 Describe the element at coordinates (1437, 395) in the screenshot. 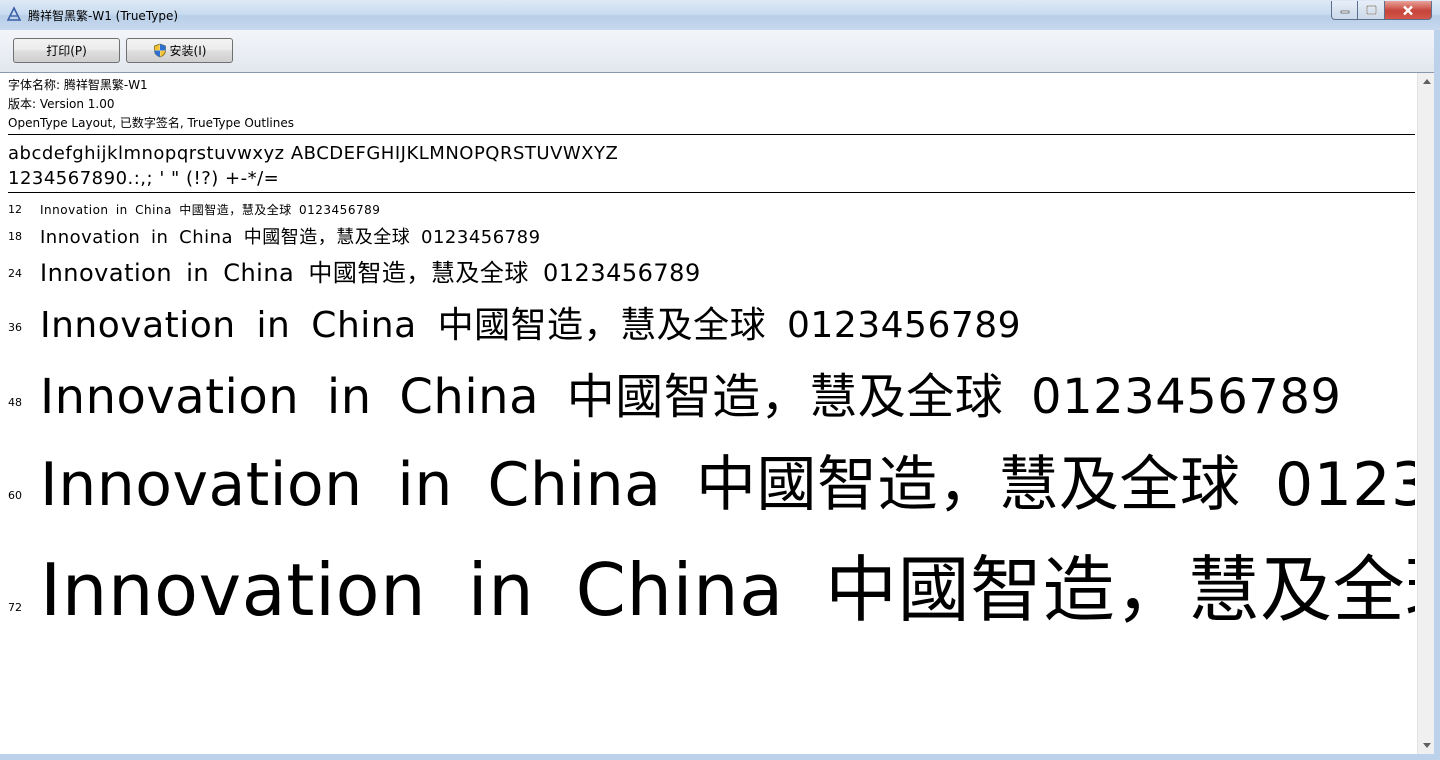

I see `window-frame-right` at that location.